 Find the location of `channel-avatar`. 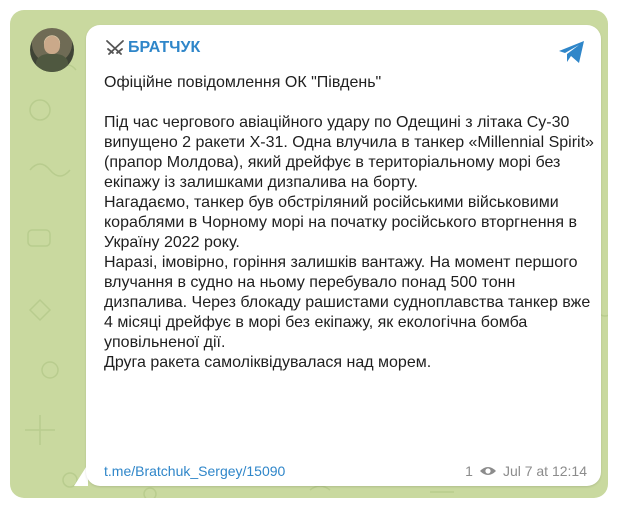

channel-avatar is located at coordinates (52, 50).